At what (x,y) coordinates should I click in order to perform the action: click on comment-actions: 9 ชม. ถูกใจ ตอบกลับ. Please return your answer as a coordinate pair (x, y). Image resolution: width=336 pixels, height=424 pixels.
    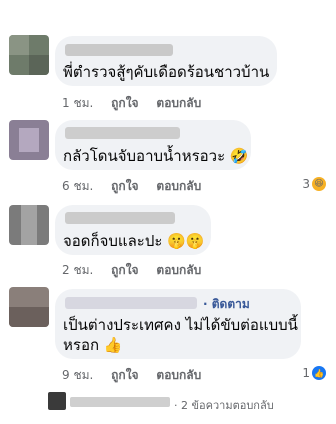
    Looking at the image, I should click on (138, 375).